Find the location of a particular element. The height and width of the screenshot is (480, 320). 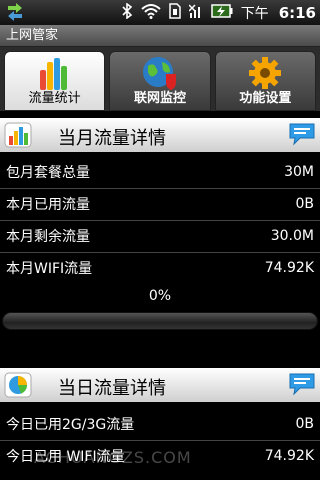

row-label: 本月剩余流量 is located at coordinates (48, 237).